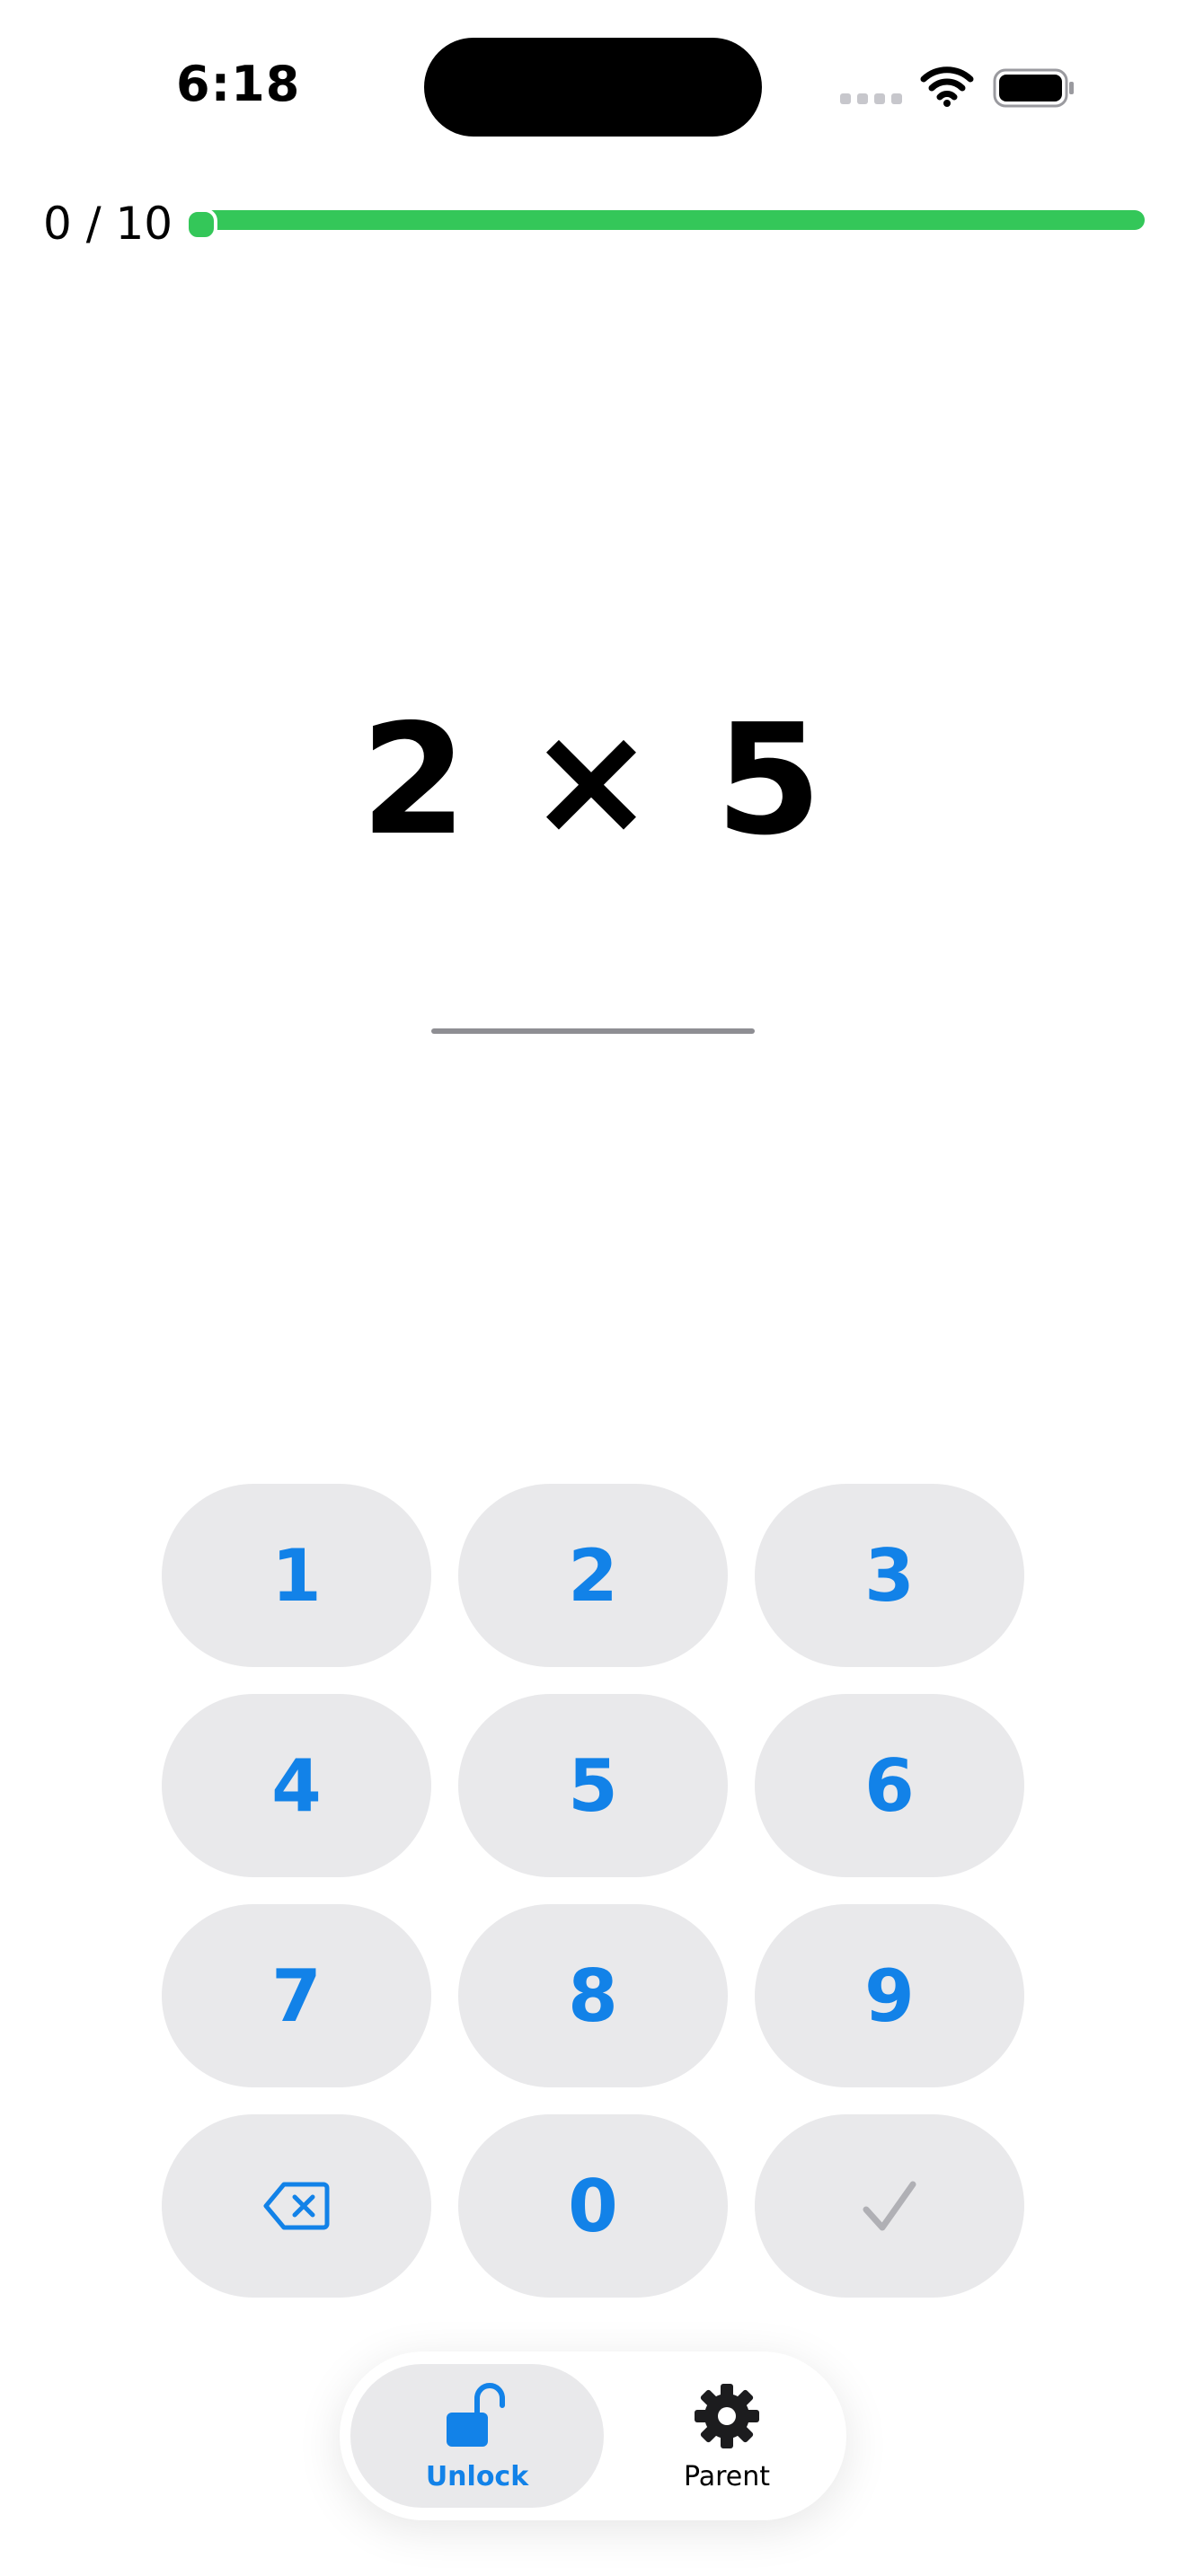 This screenshot has width=1186, height=2576. What do you see at coordinates (889, 1575) in the screenshot?
I see `key-3: 3` at bounding box center [889, 1575].